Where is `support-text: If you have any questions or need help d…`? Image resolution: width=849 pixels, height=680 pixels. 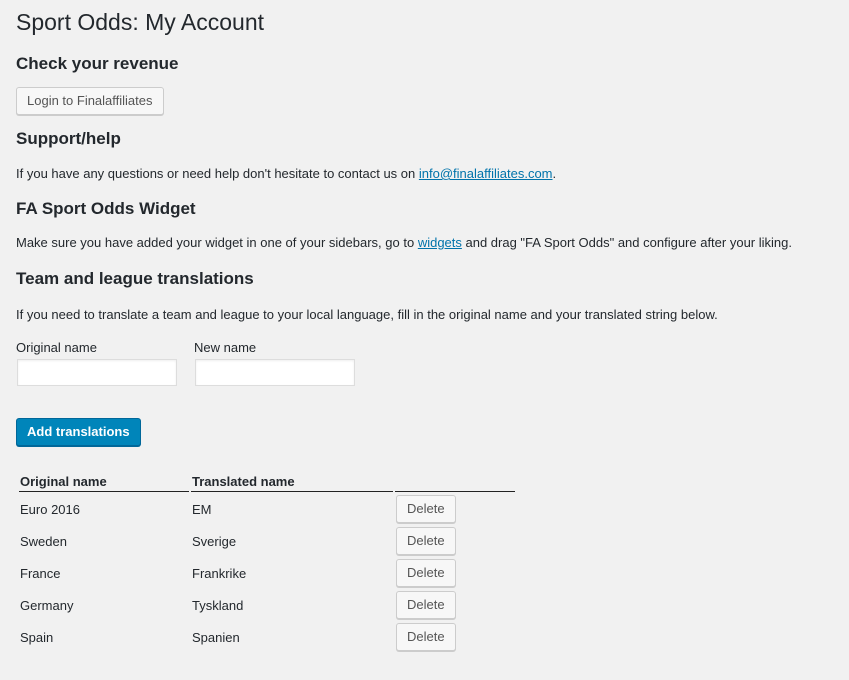
support-text: If you have any questions or need help d… is located at coordinates (432, 174).